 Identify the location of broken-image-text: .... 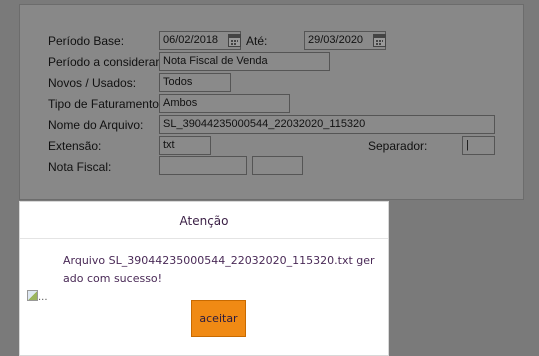
(43, 297).